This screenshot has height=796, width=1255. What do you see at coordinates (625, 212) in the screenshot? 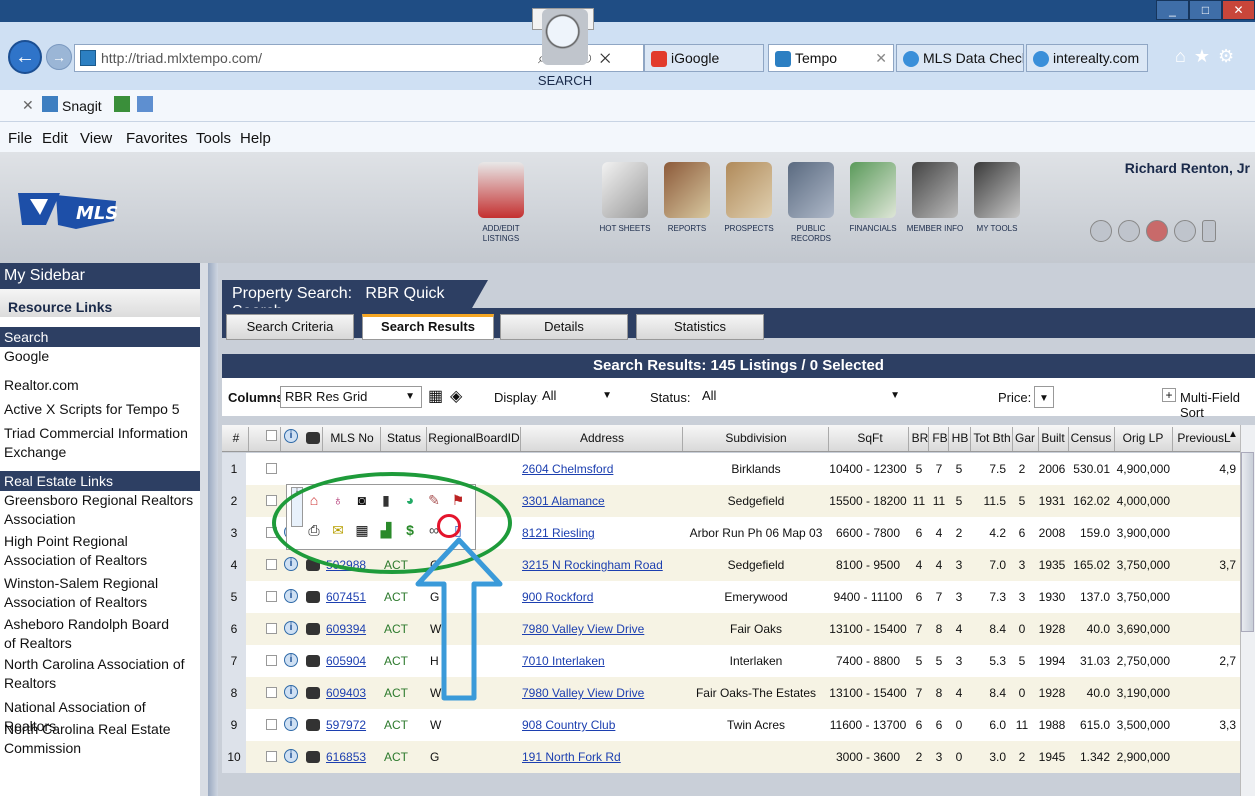
I see `nav-hot-sheets: HOT SHEETS` at bounding box center [625, 212].